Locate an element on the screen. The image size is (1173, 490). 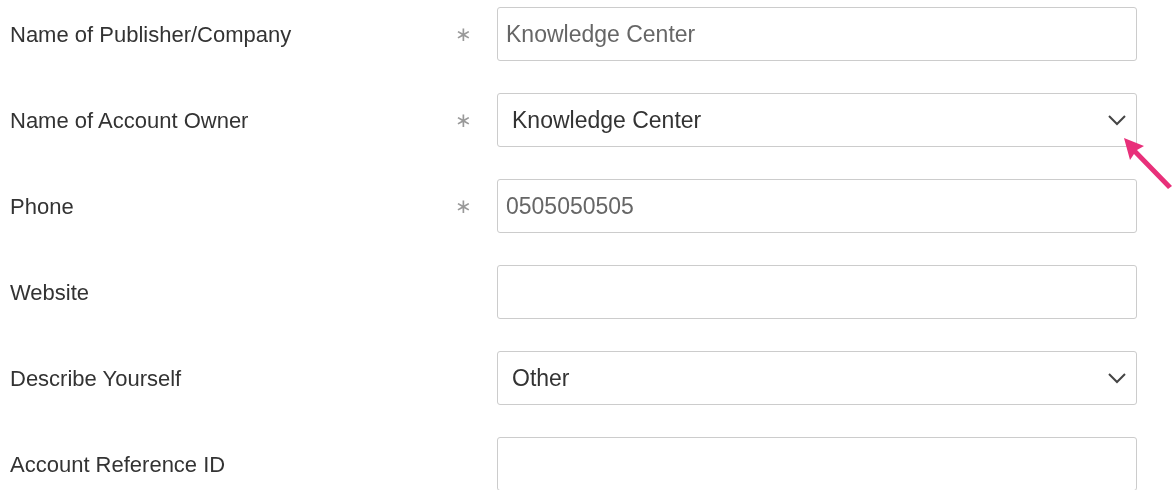
field-label: Name of Publisher/Company is located at coordinates (151, 34).